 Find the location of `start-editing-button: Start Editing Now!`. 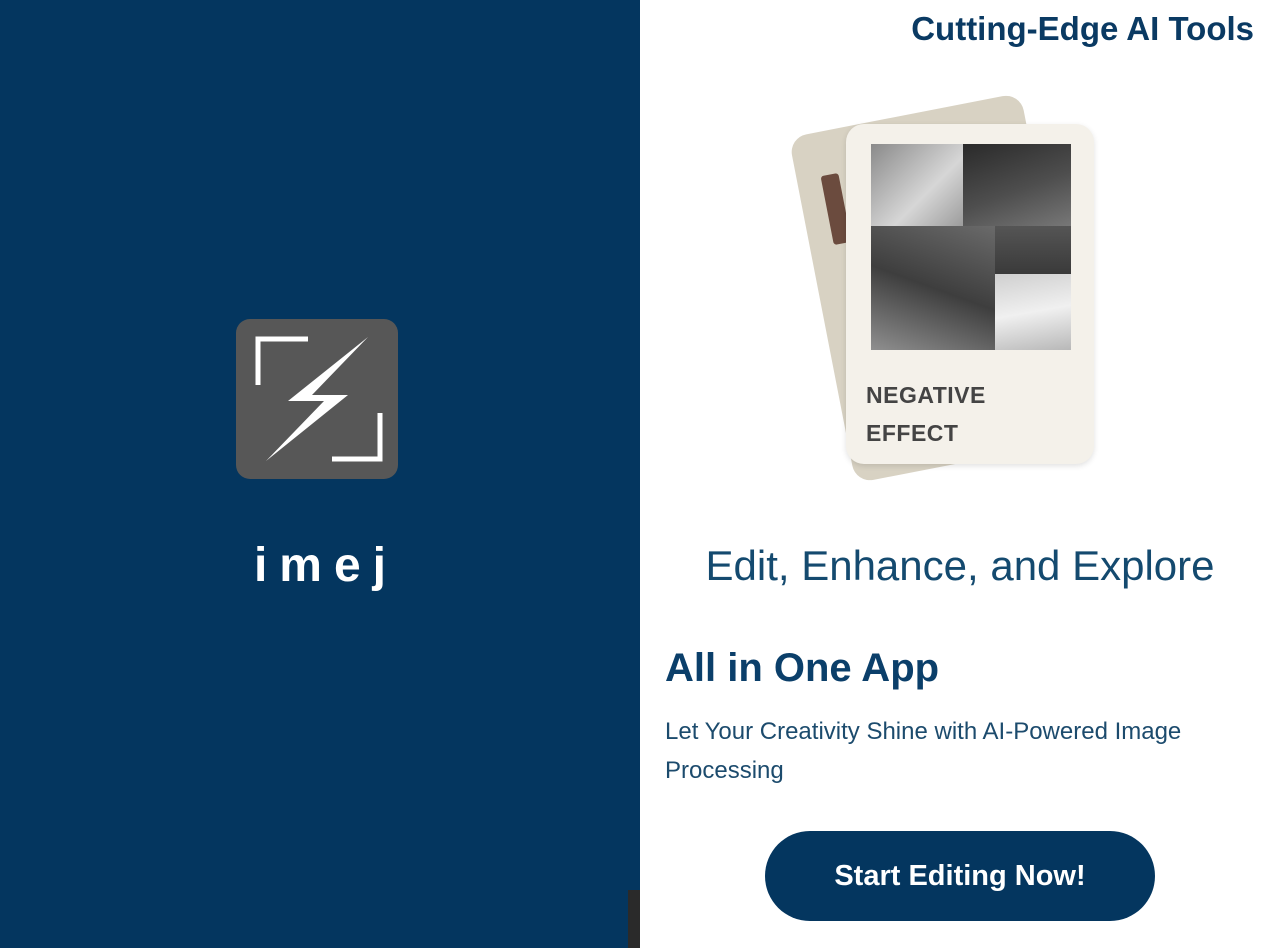

start-editing-button: Start Editing Now! is located at coordinates (960, 876).